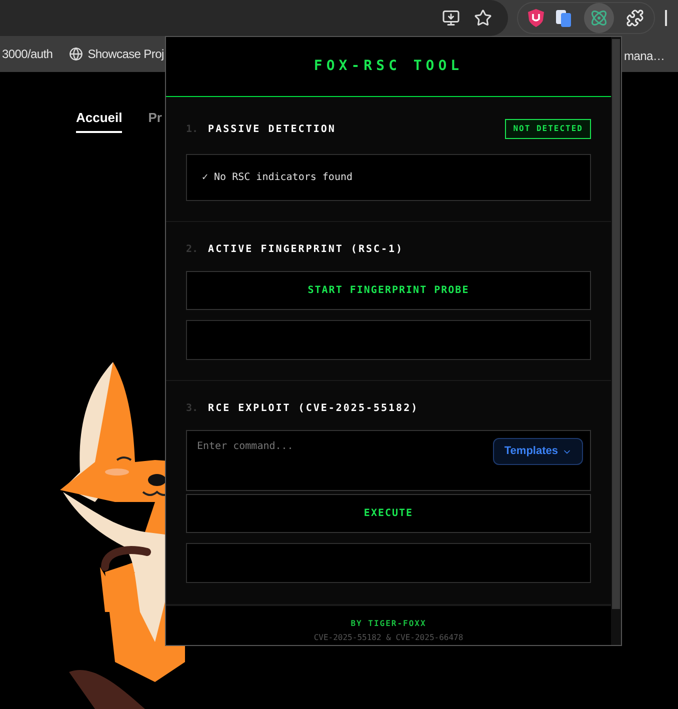 This screenshot has height=709, width=678. What do you see at coordinates (483, 18) in the screenshot?
I see `star-icon` at bounding box center [483, 18].